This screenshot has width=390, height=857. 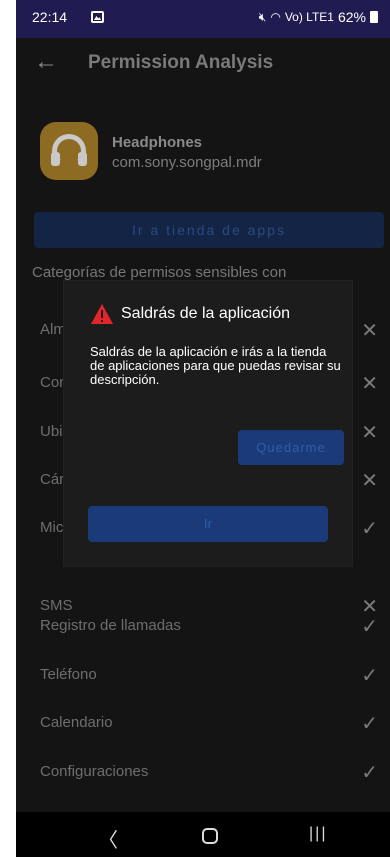 I want to click on permission-row: Registro de llamadas ✓, so click(x=203, y=626).